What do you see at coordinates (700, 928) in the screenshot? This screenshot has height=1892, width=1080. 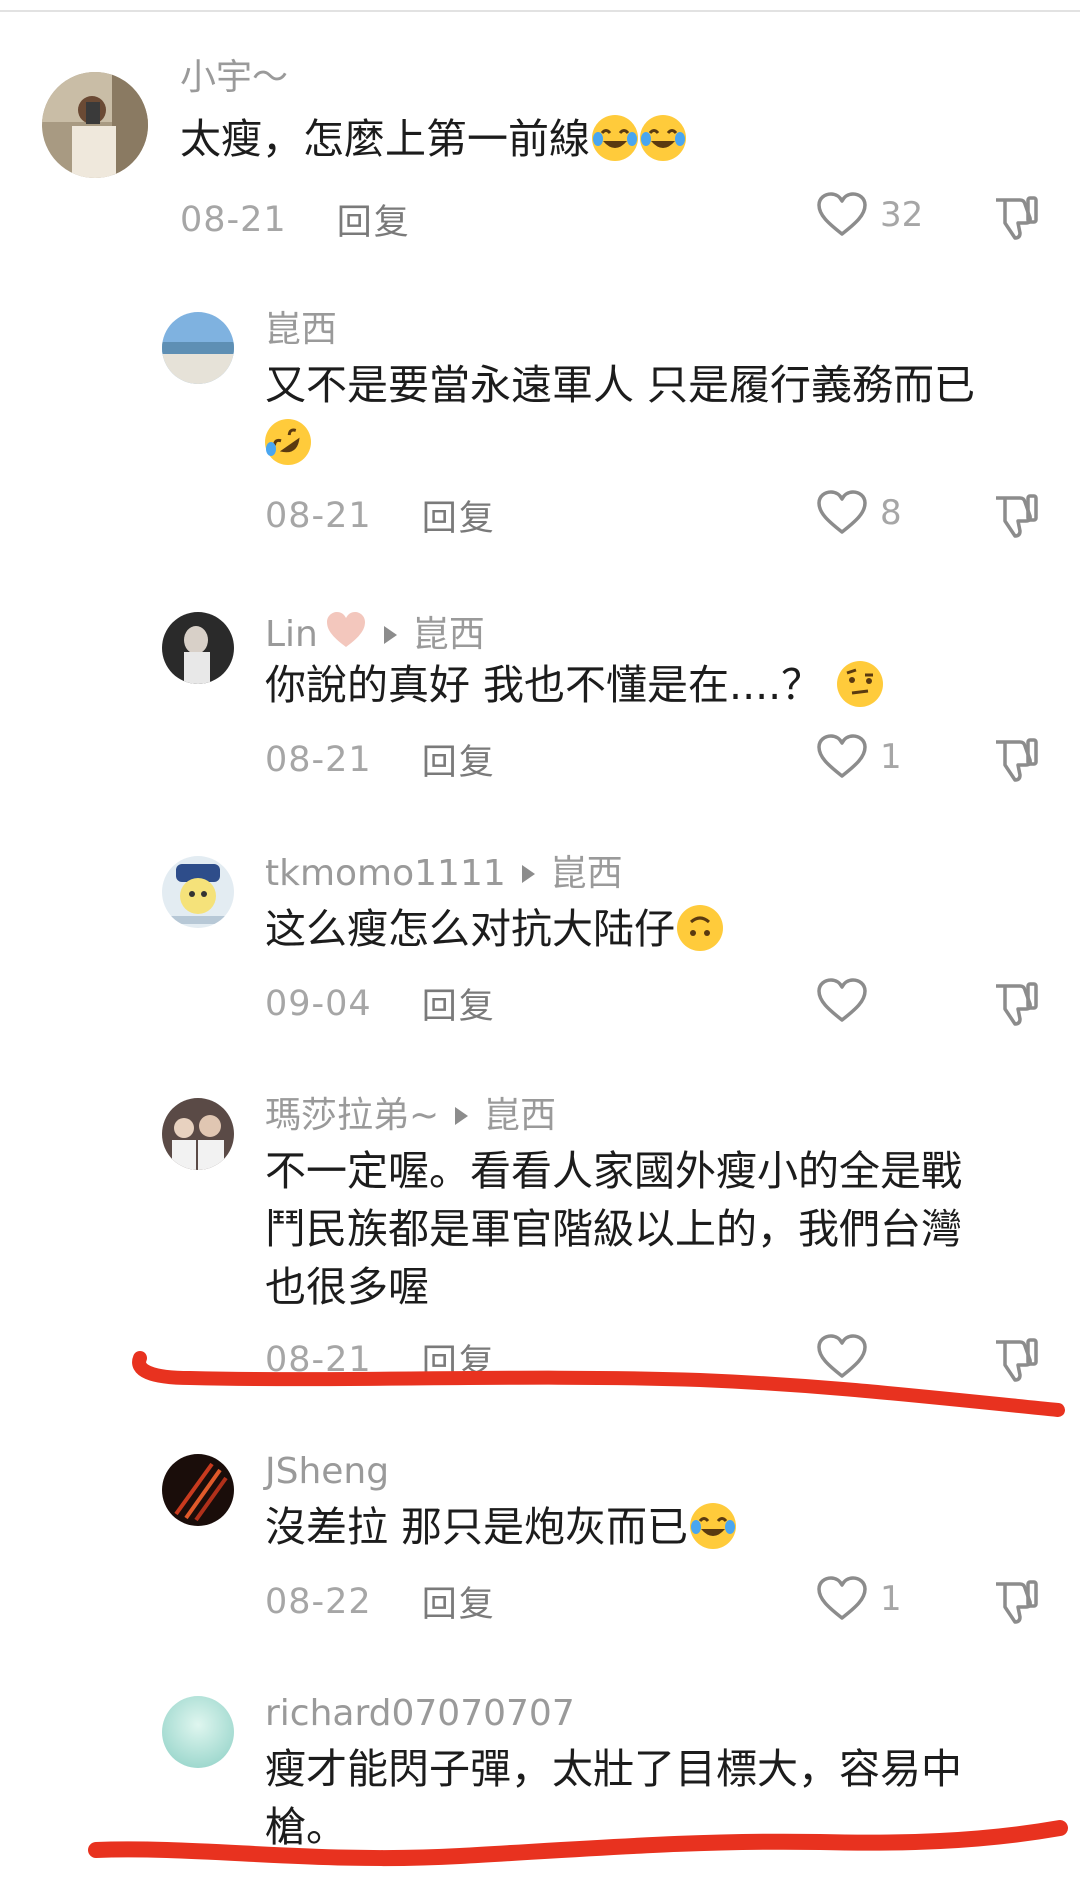 I see `upside-down-face-emoji` at bounding box center [700, 928].